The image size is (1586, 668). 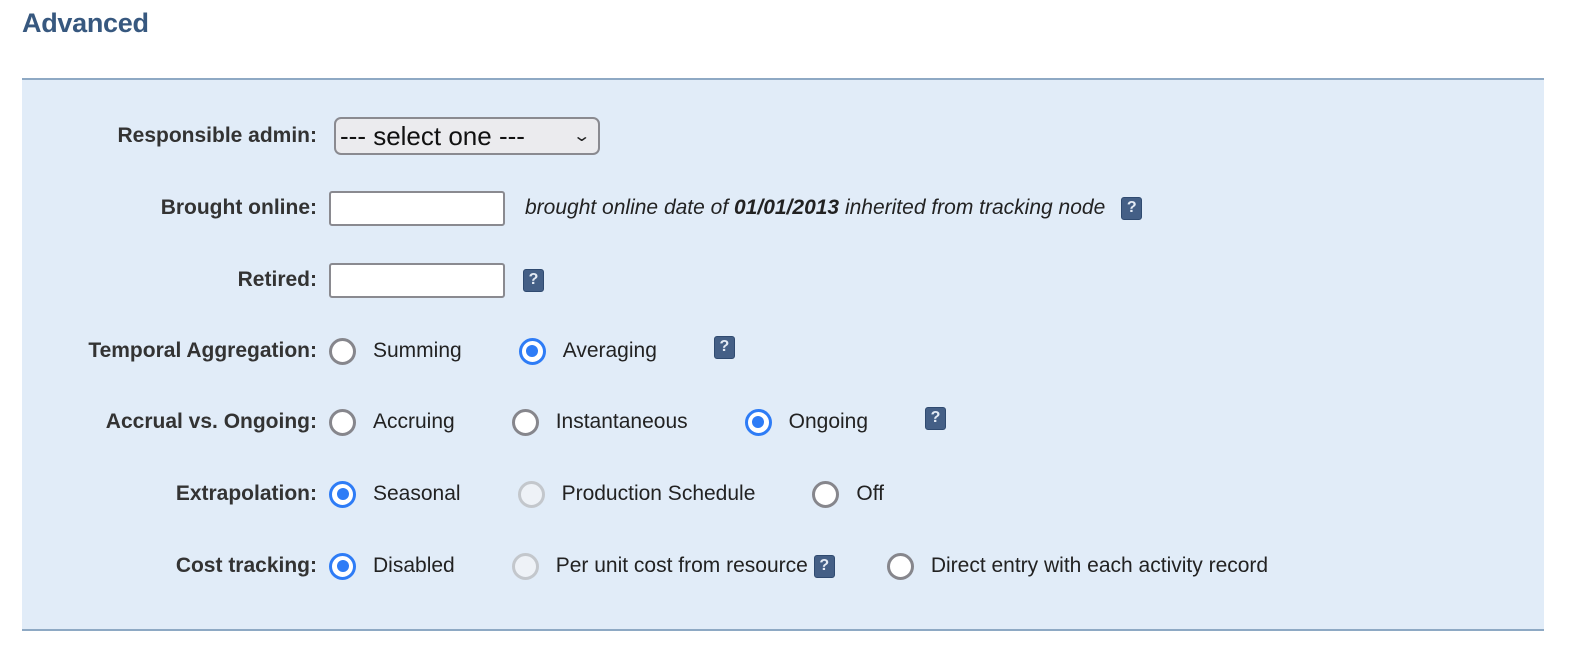 I want to click on retired-input, so click(x=417, y=280).